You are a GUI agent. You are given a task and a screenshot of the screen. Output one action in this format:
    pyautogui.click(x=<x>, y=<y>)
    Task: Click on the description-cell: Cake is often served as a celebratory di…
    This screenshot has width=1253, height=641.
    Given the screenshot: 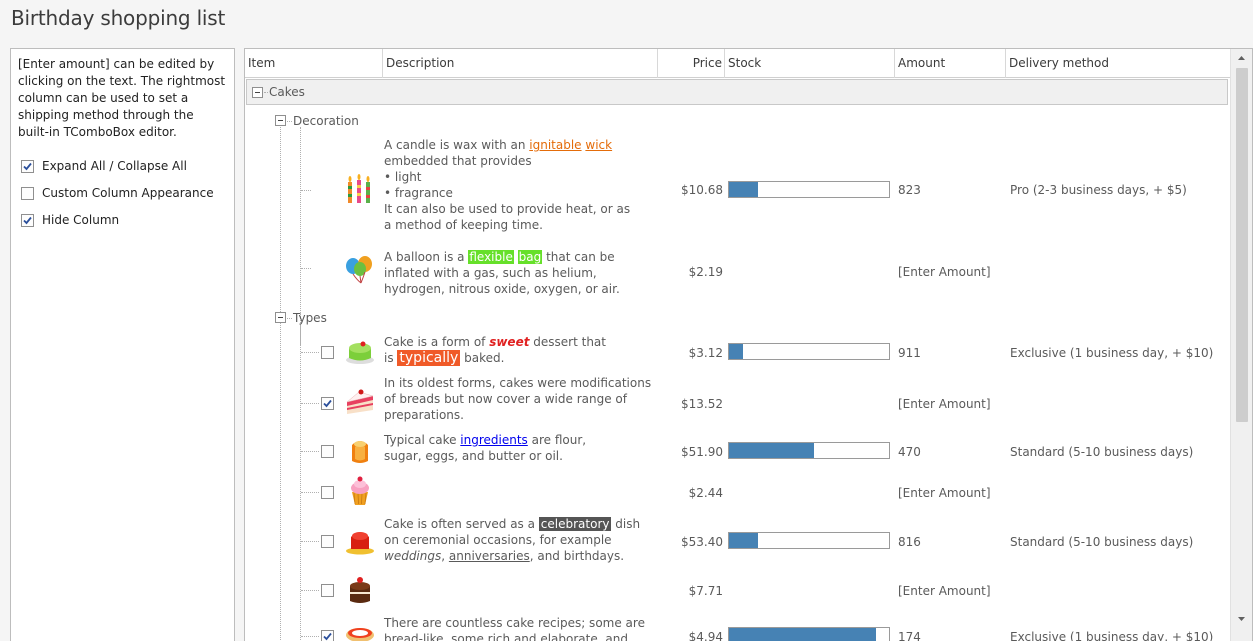 What is the action you would take?
    pyautogui.click(x=512, y=540)
    